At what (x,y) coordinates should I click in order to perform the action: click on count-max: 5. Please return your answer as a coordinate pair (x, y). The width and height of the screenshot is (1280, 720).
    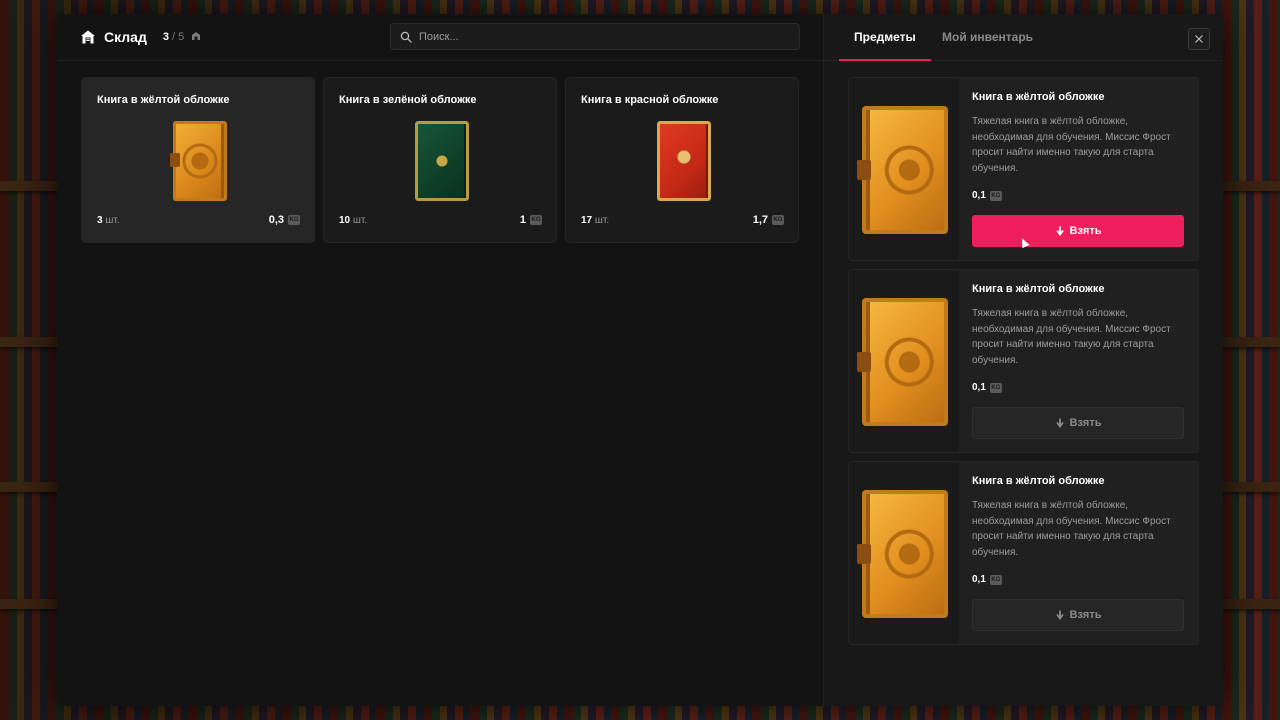
    Looking at the image, I should click on (181, 37).